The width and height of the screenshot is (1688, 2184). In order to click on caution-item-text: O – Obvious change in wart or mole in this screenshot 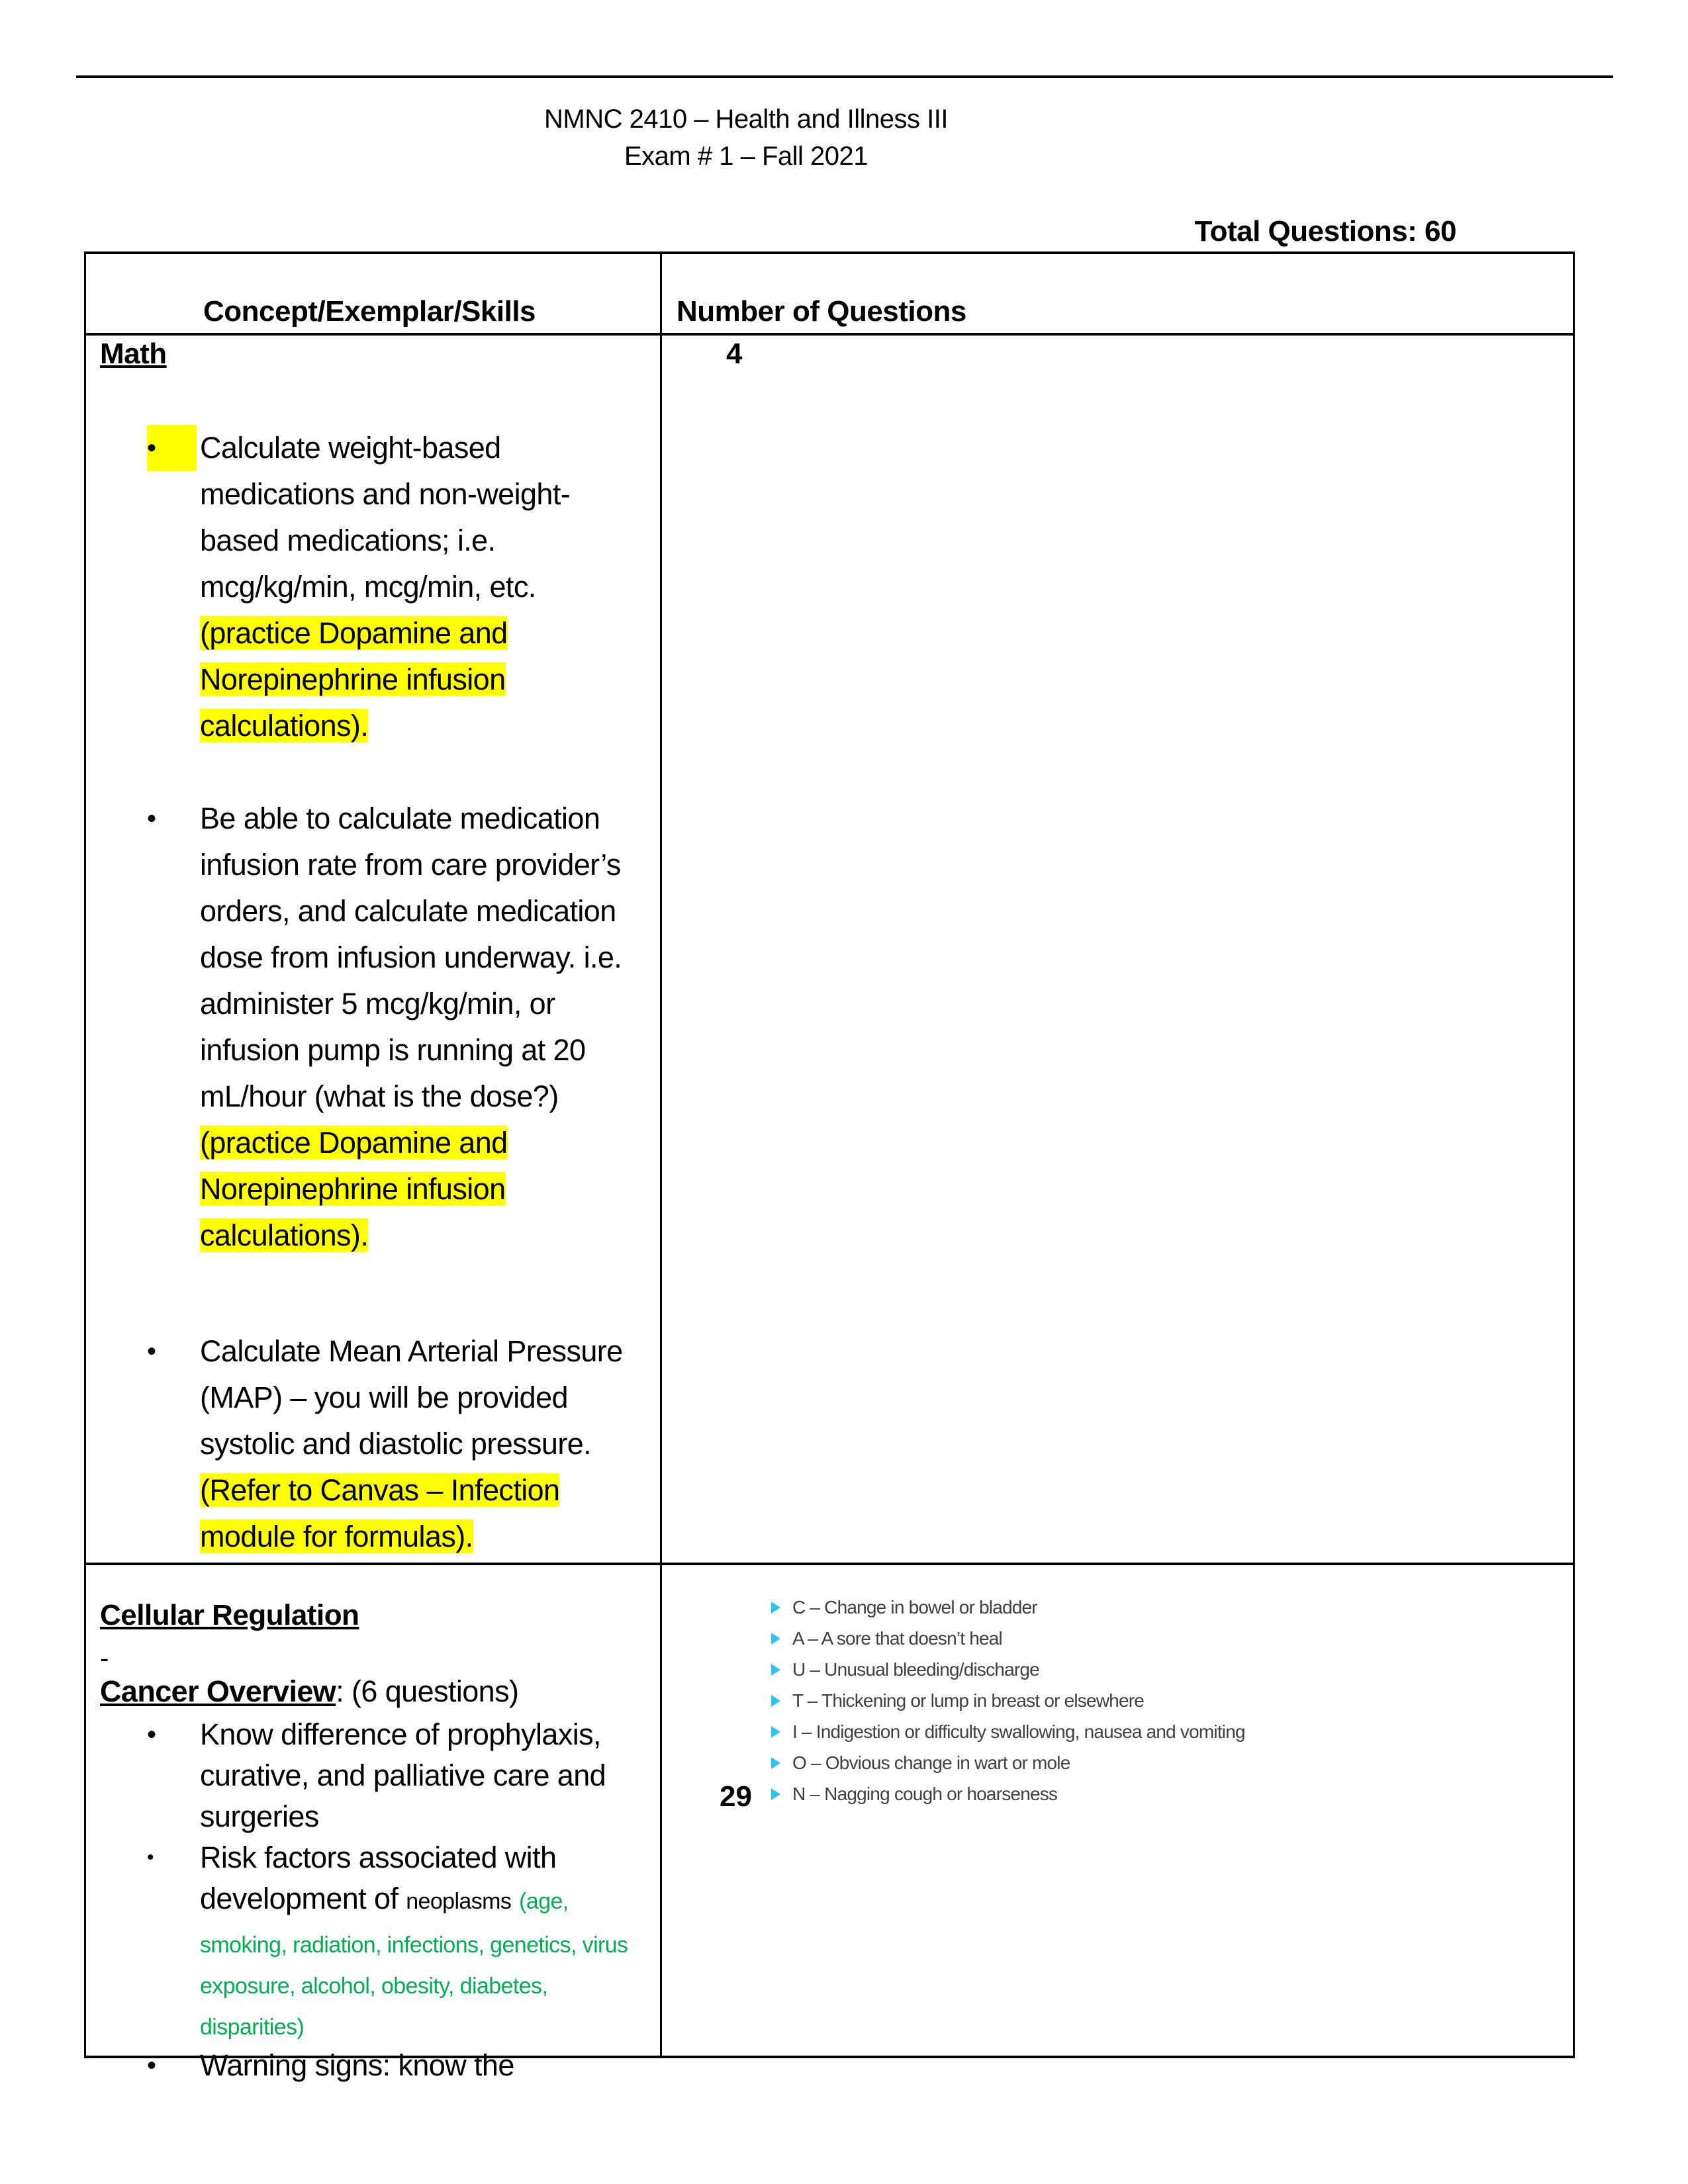, I will do `click(931, 1763)`.